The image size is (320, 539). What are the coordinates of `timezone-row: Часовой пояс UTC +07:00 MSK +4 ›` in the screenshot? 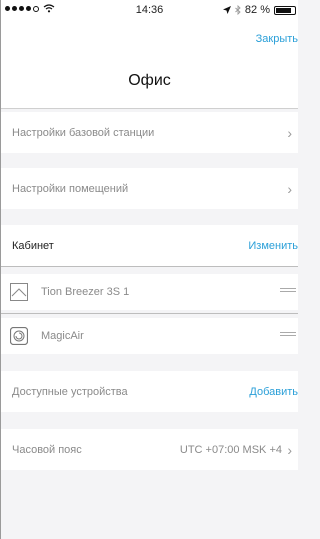 It's located at (149, 449).